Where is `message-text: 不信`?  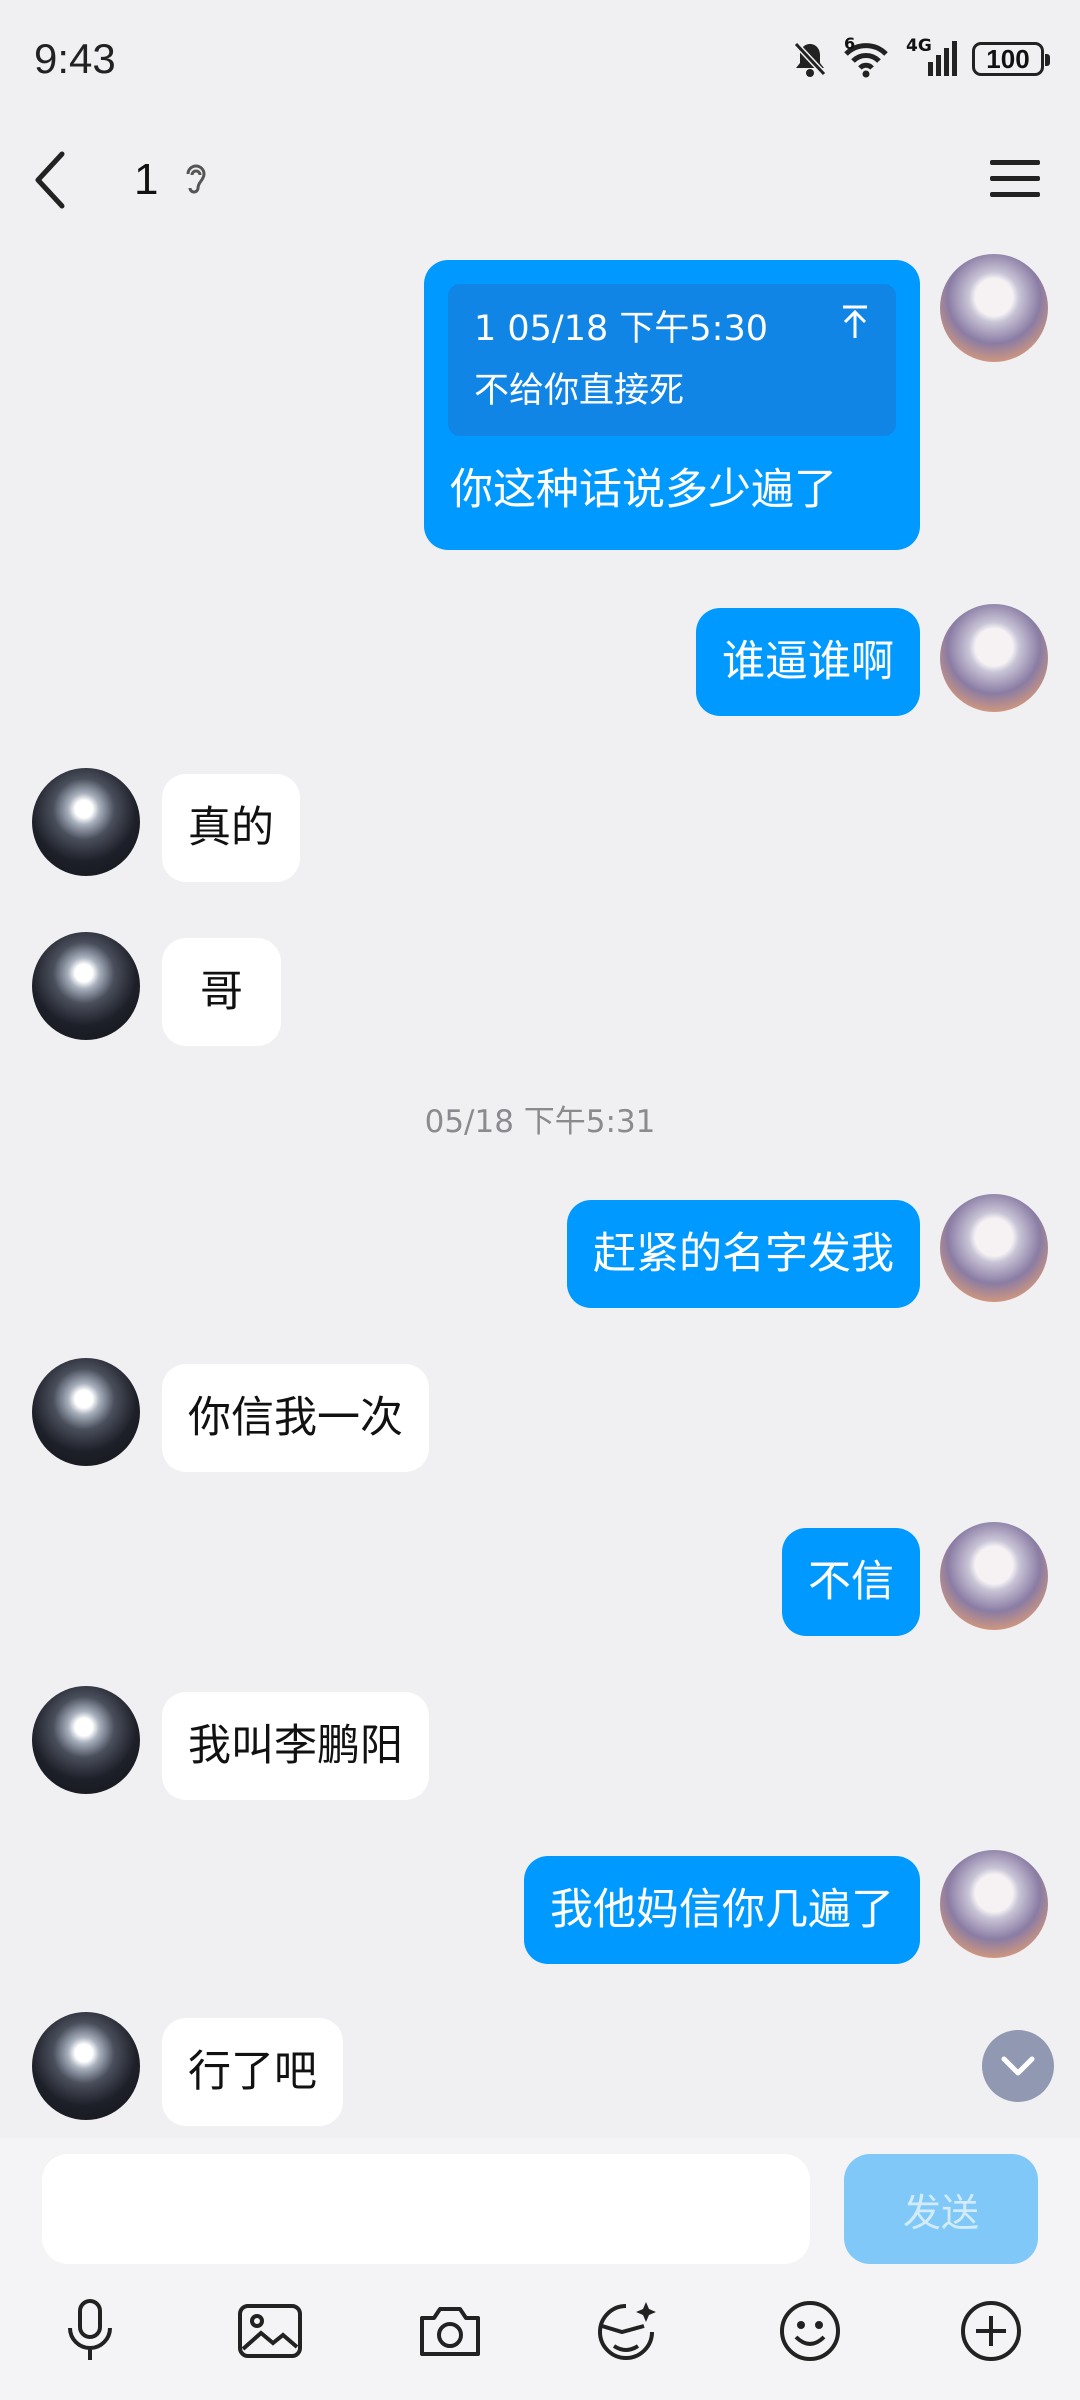 message-text: 不信 is located at coordinates (851, 1582).